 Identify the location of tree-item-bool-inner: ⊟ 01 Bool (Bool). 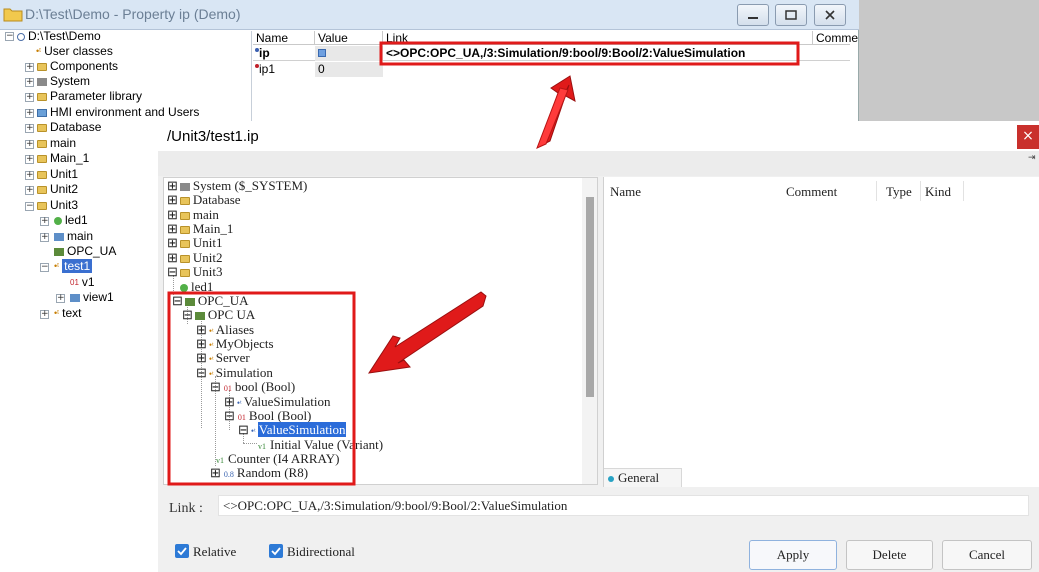
(267, 416).